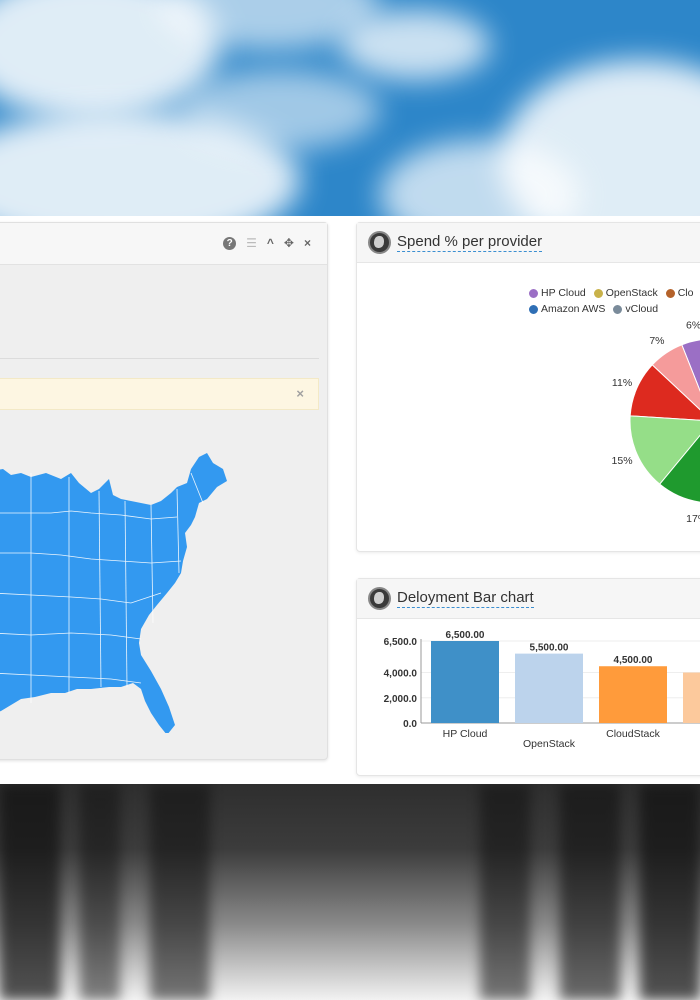 Image resolution: width=700 pixels, height=1000 pixels. Describe the element at coordinates (307, 243) in the screenshot. I see `close-icon: ×` at that location.